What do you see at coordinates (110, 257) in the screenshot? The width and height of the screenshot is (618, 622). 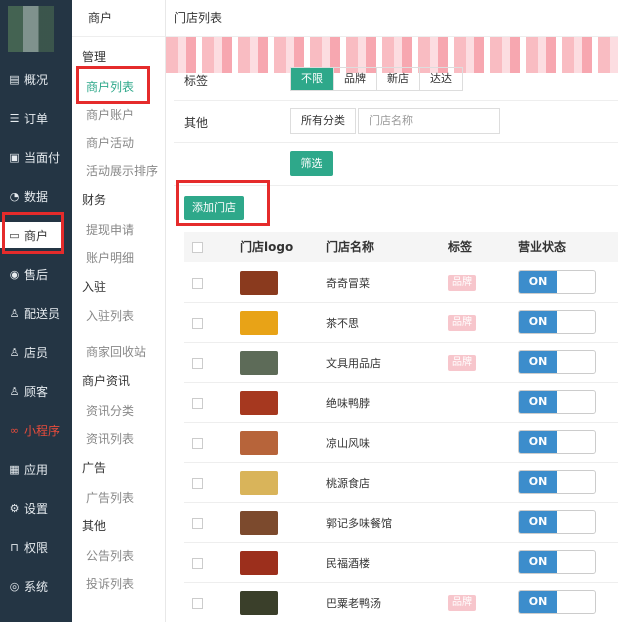 I see `submenu-link-account-detail: 账户明细` at bounding box center [110, 257].